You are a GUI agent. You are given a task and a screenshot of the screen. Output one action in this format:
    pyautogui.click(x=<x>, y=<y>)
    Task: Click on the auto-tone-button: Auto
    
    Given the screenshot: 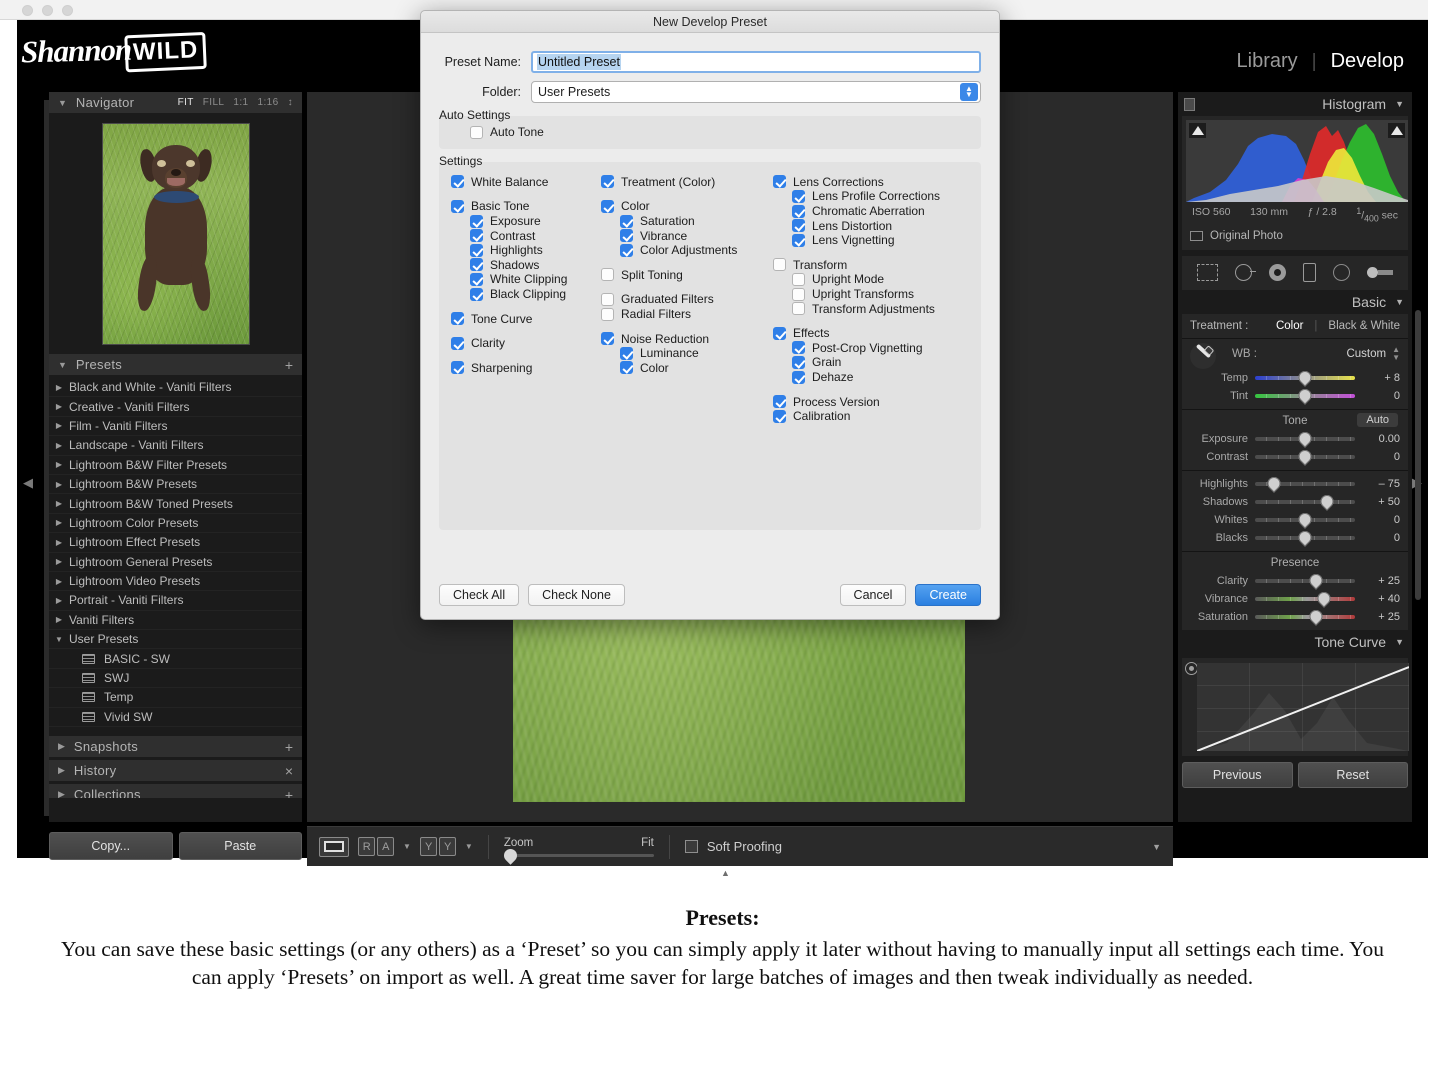 What is the action you would take?
    pyautogui.click(x=1377, y=419)
    